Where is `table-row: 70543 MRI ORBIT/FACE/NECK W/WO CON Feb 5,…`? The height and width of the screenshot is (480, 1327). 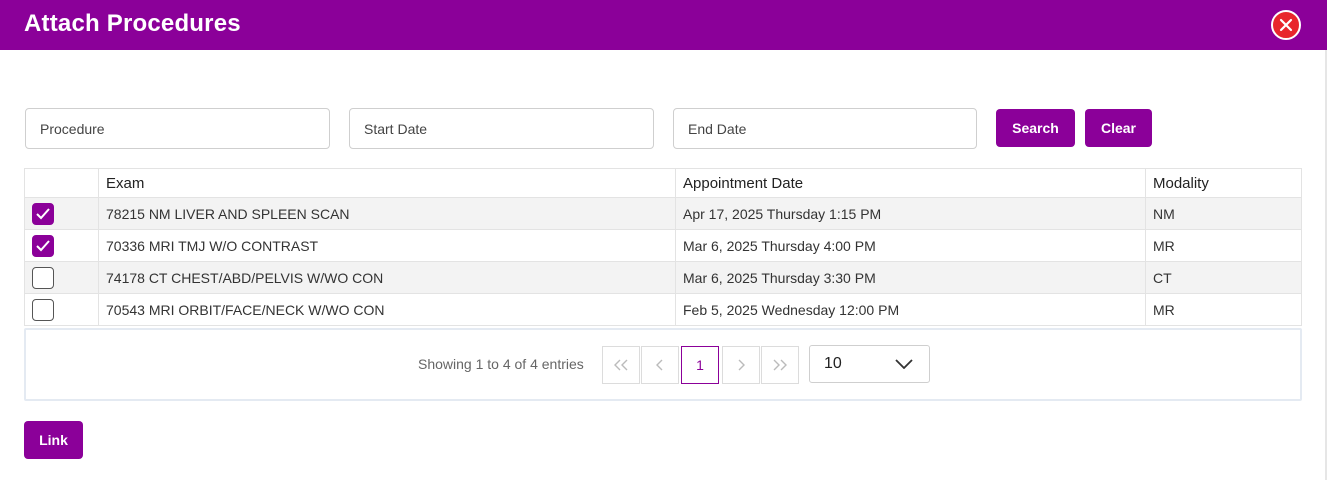 table-row: 70543 MRI ORBIT/FACE/NECK W/WO CON Feb 5,… is located at coordinates (663, 309).